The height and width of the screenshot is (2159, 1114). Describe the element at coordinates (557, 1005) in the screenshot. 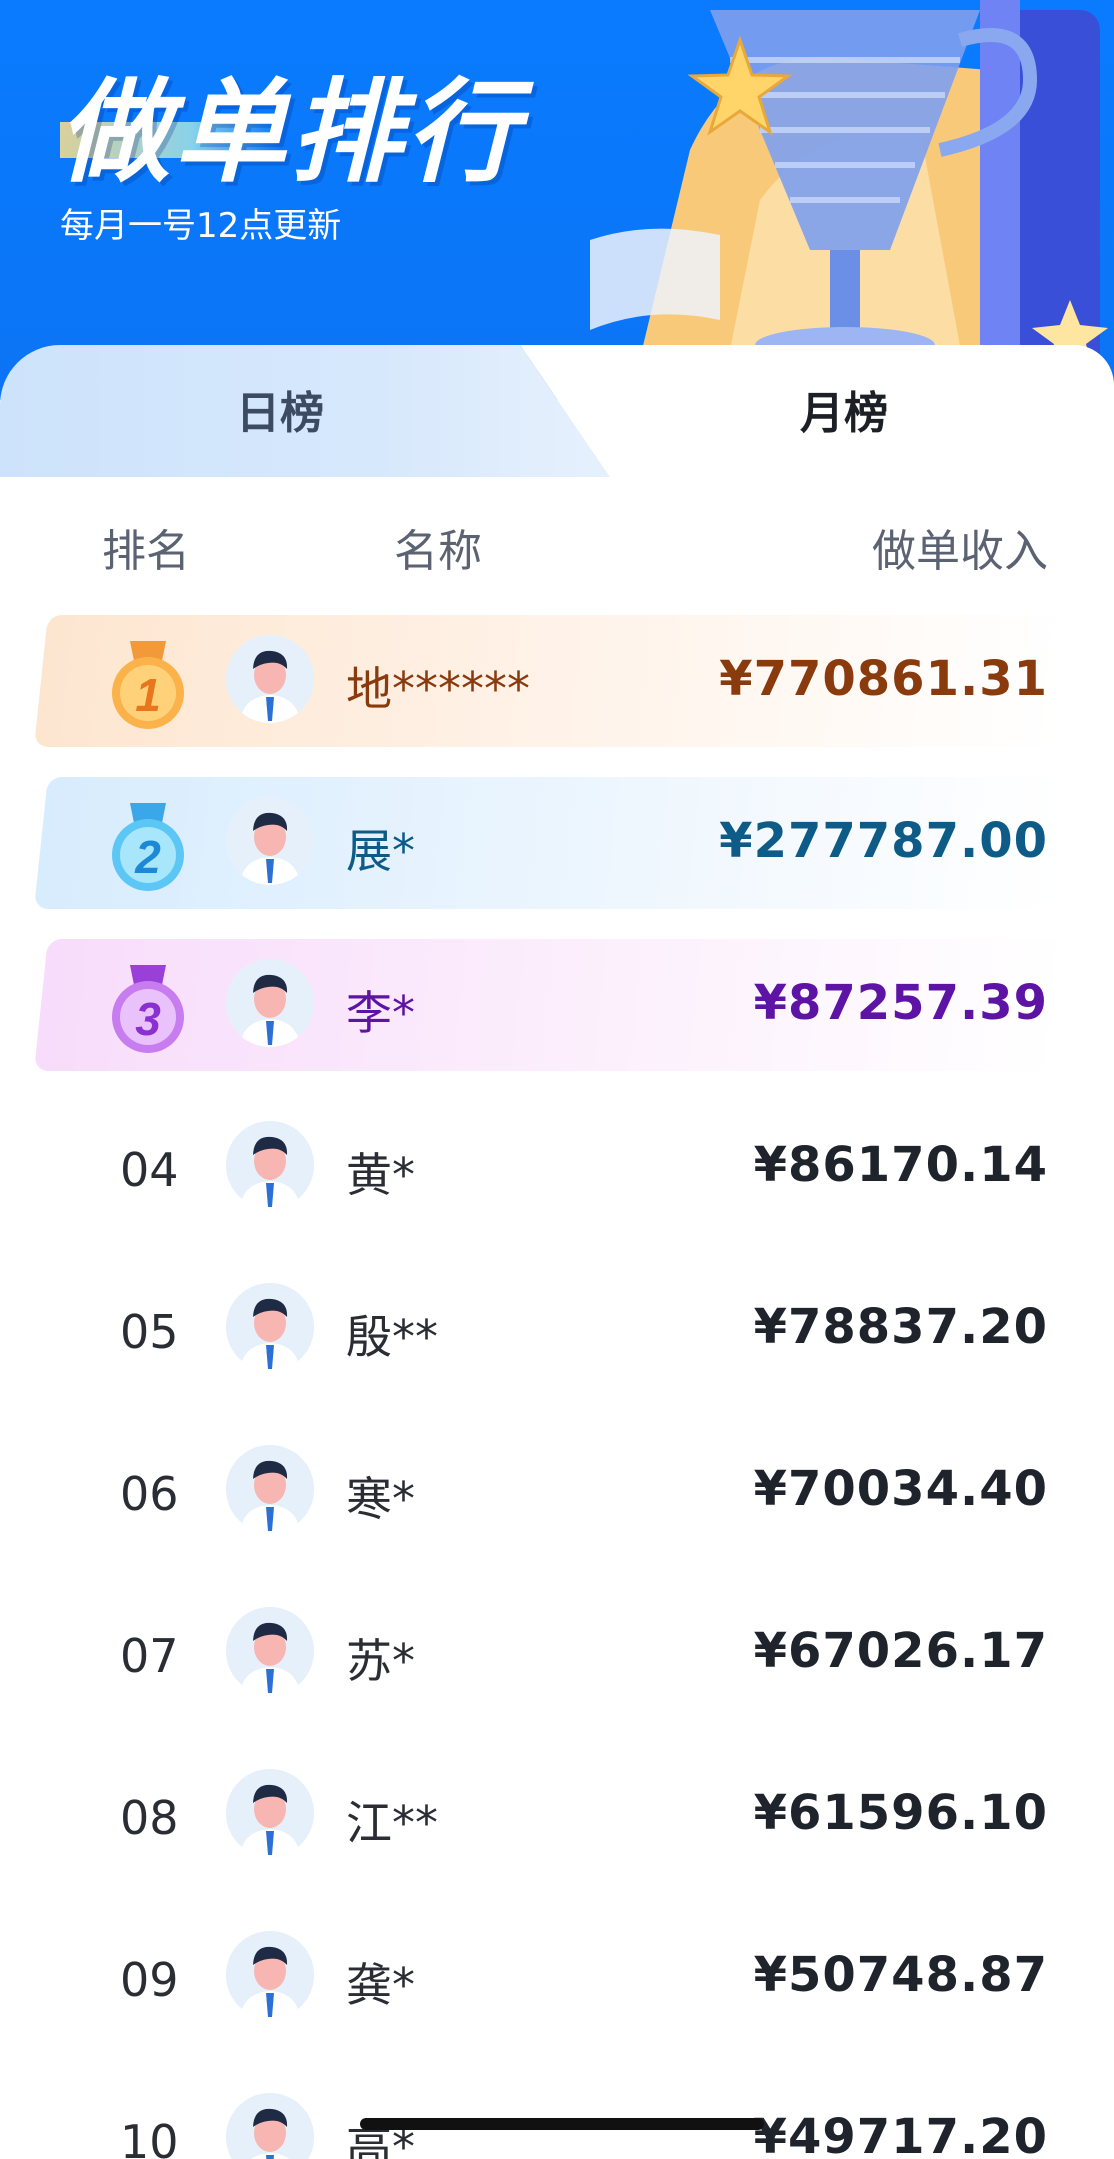

I see `list-item: 3 李* ¥87257.39` at that location.